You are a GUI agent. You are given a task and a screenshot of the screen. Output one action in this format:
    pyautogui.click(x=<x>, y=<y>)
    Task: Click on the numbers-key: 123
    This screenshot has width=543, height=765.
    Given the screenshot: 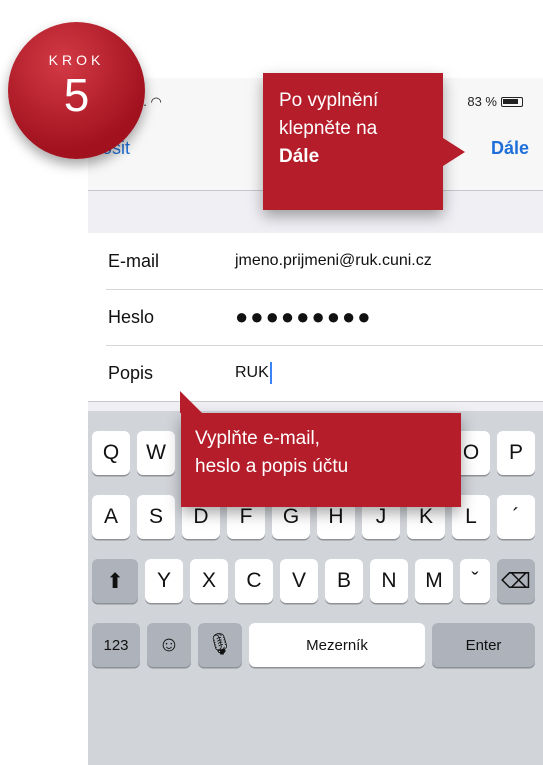 What is the action you would take?
    pyautogui.click(x=116, y=645)
    